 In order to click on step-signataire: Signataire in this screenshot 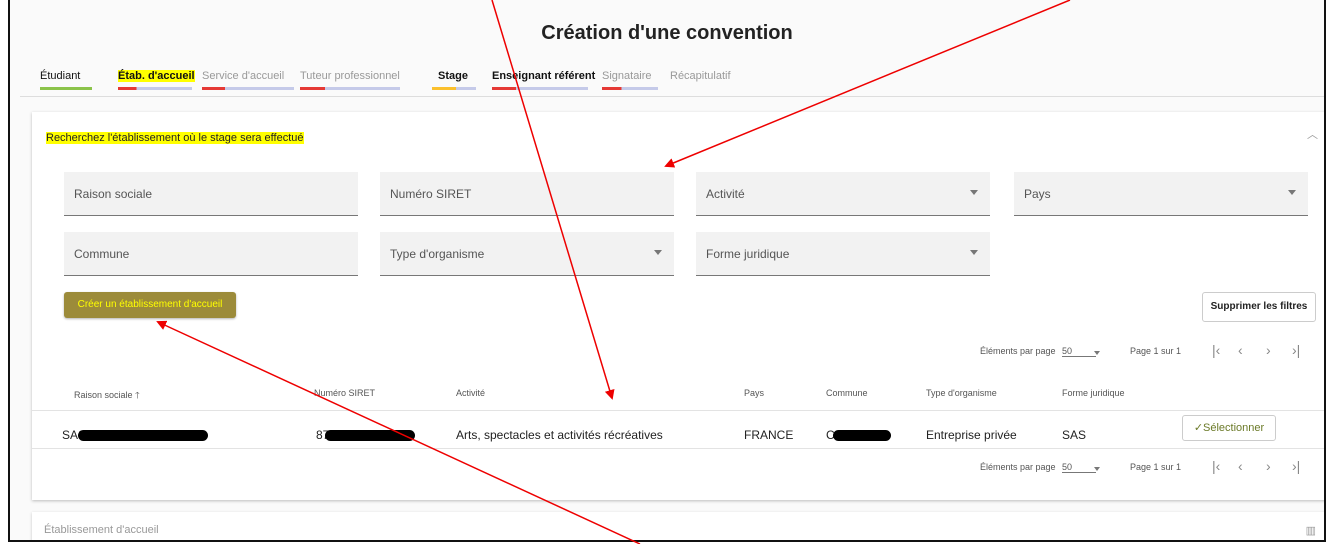, I will do `click(630, 80)`.